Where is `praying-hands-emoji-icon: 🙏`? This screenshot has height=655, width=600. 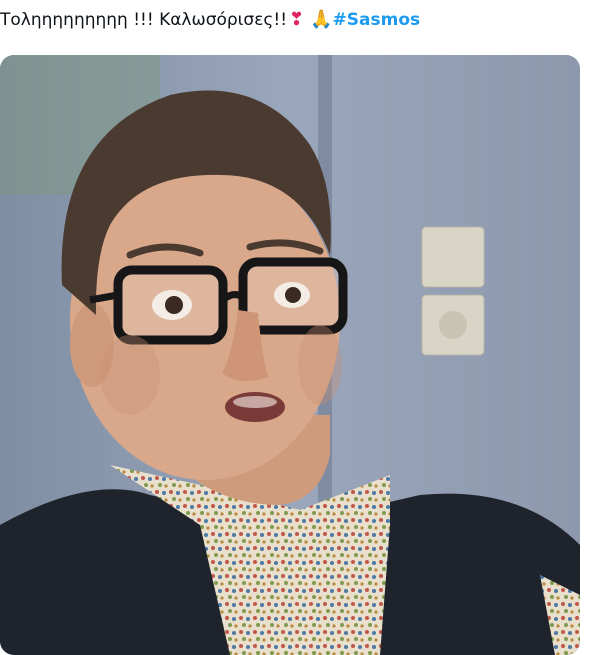
praying-hands-emoji-icon: 🙏 is located at coordinates (321, 19).